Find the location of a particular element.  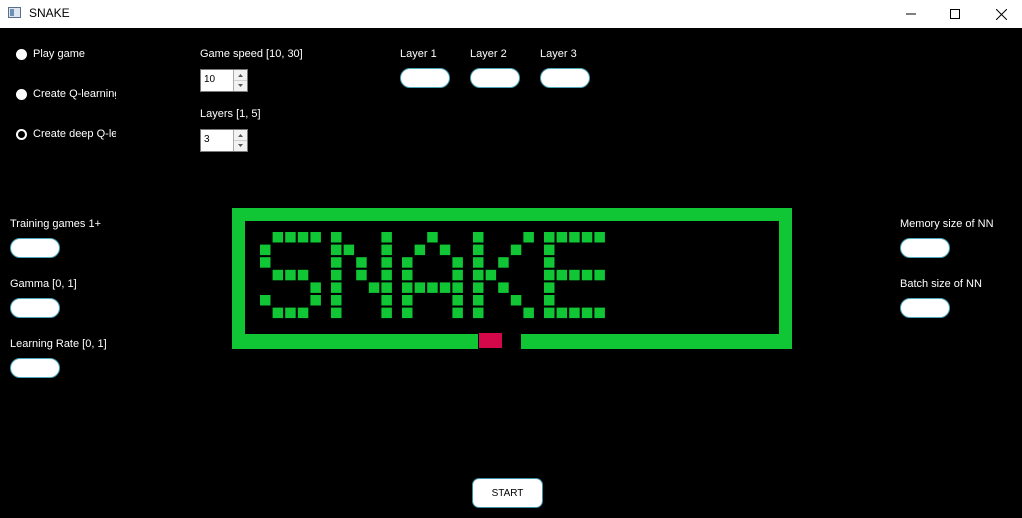

layer1-label: Layer 1 is located at coordinates (418, 54).